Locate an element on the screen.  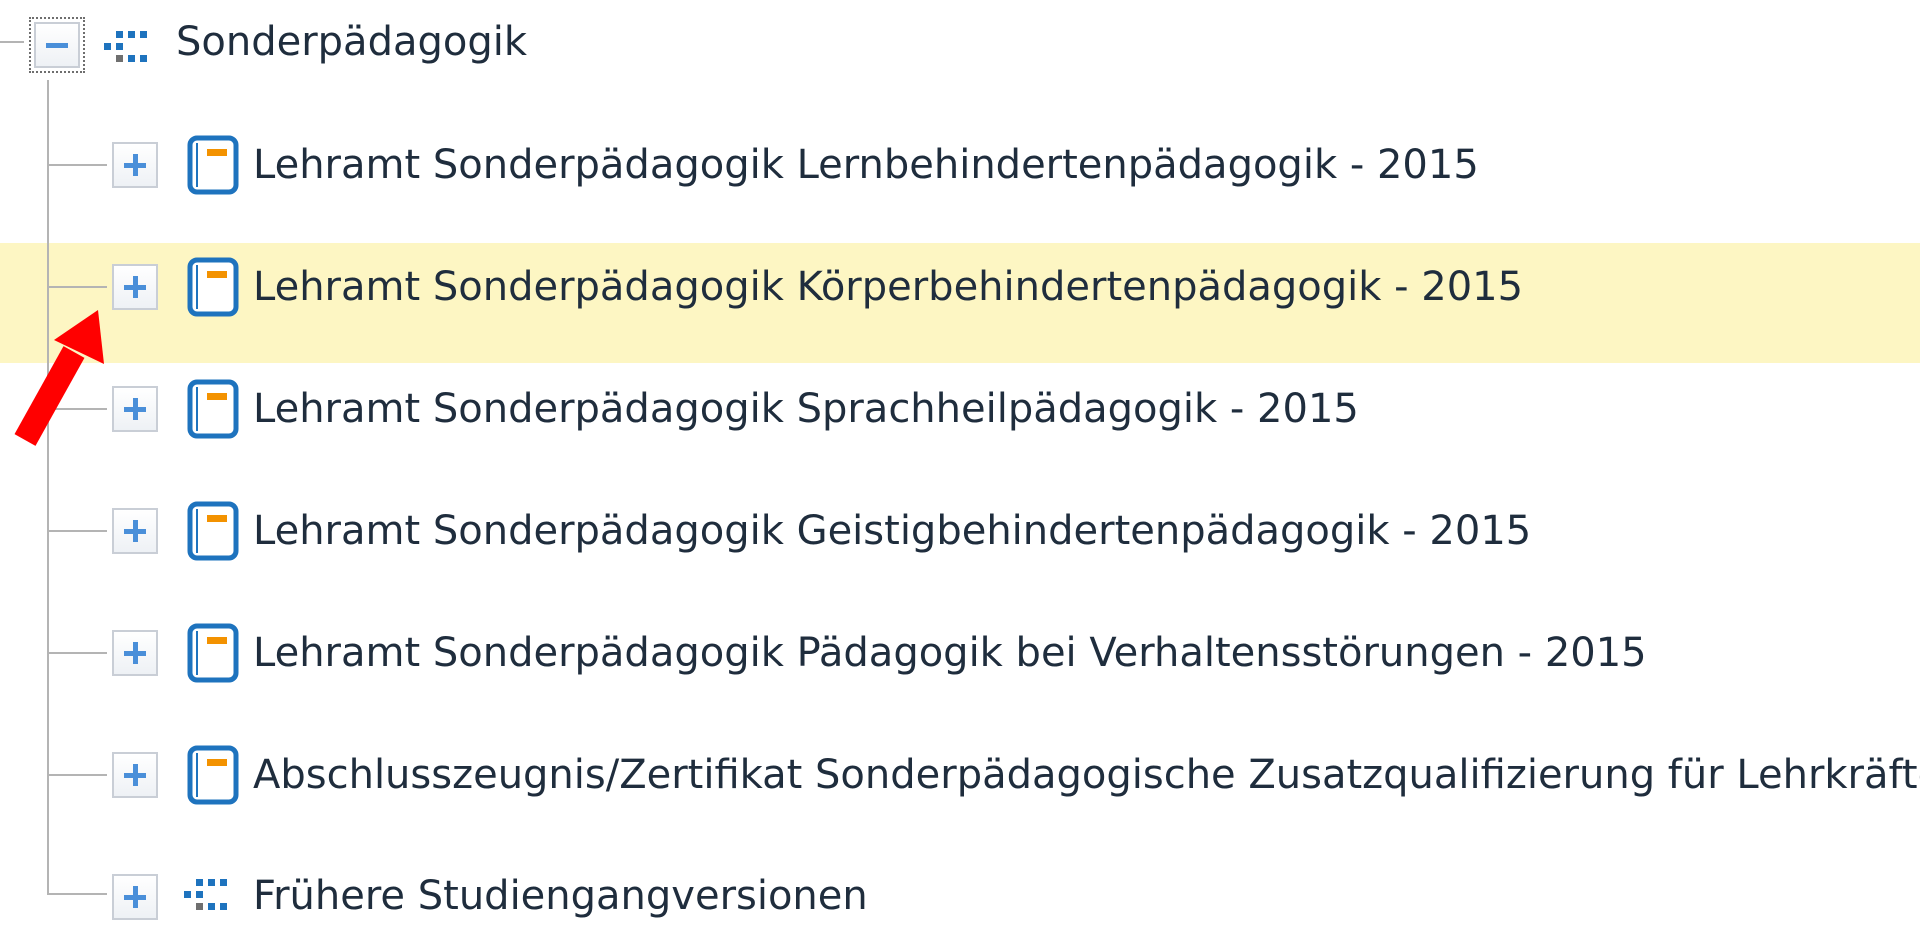
tree-line-root-left is located at coordinates (12, 42).